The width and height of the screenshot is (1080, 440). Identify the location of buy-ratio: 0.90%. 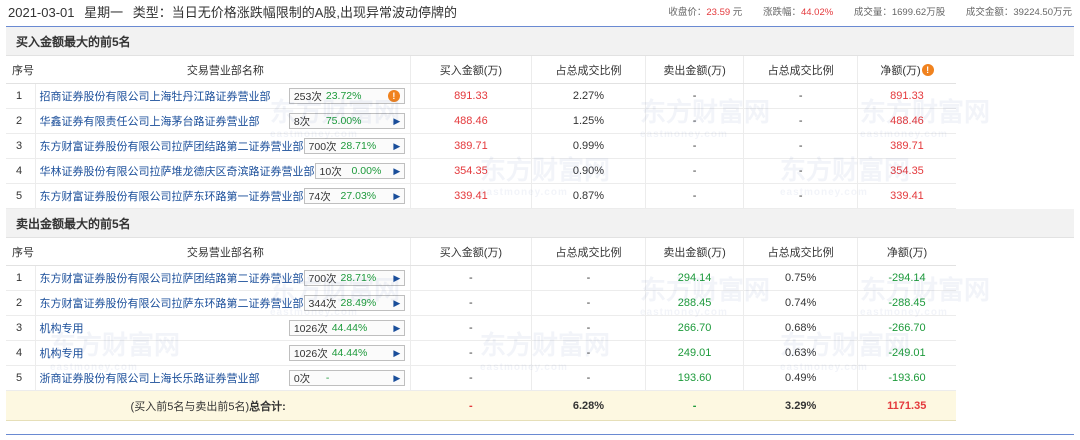
(589, 171).